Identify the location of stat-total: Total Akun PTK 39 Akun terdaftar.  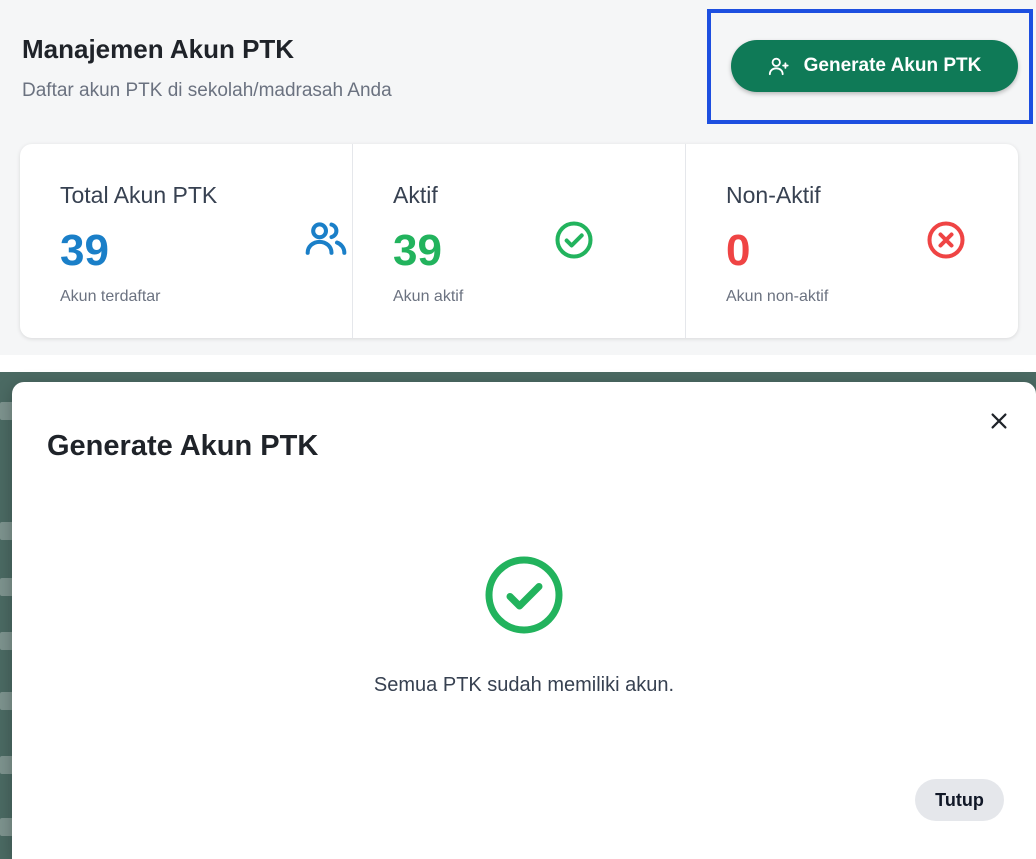
(186, 241).